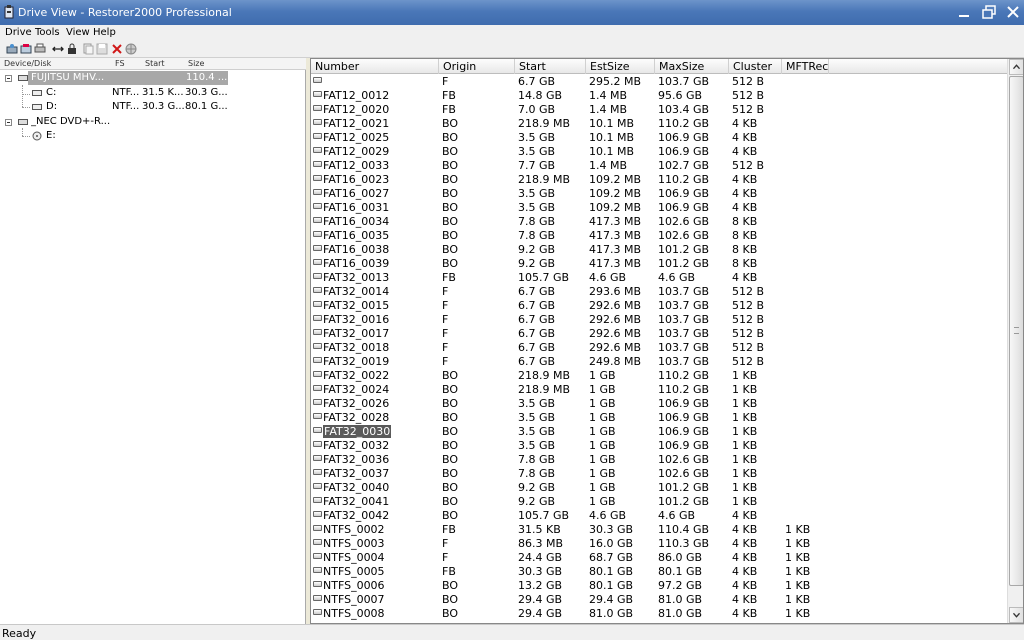 This screenshot has height=640, width=1024. I want to click on cell-number: FAT32_0036, so click(356, 459).